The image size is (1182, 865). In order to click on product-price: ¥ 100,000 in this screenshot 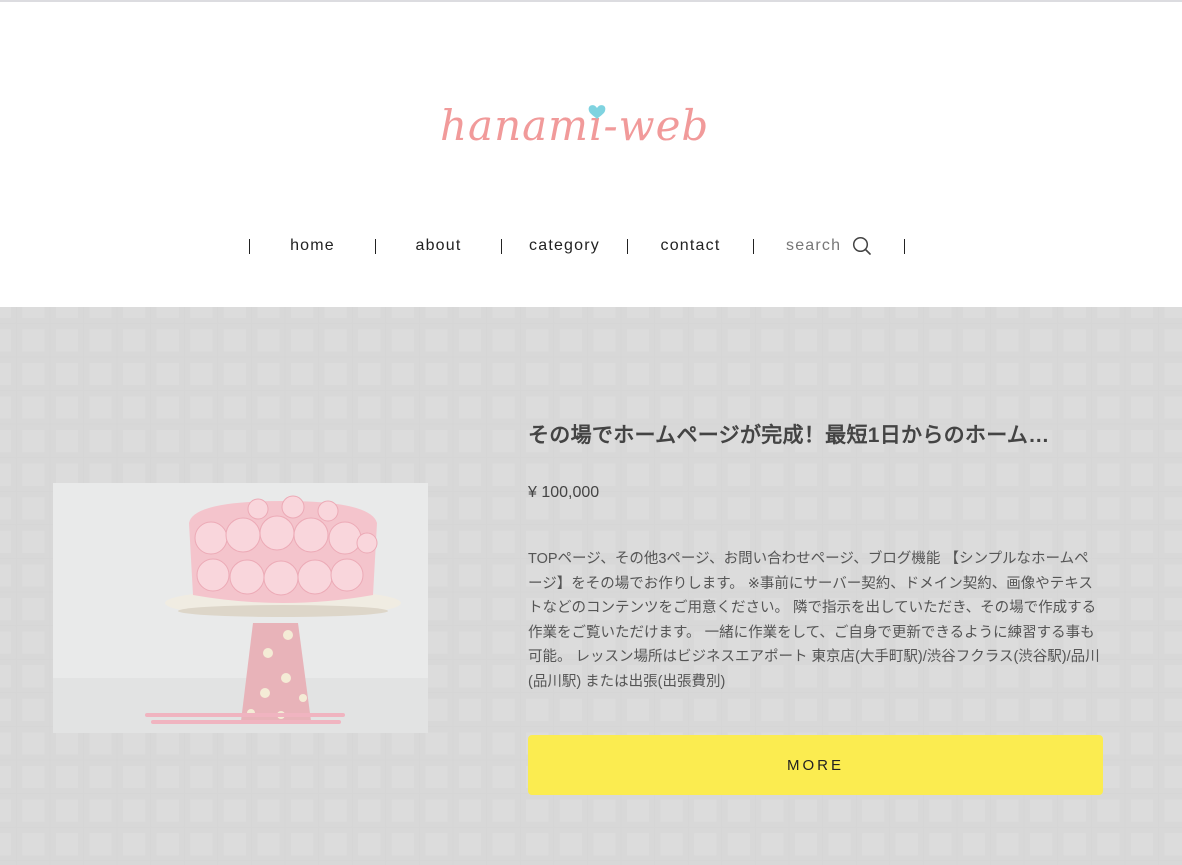, I will do `click(564, 492)`.